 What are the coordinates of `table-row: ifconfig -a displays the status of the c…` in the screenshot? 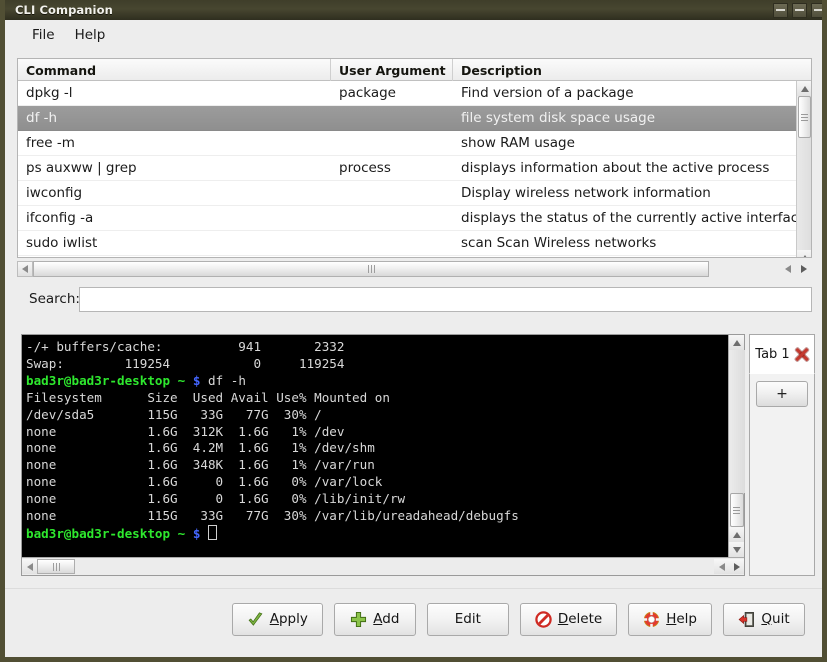 It's located at (414, 218).